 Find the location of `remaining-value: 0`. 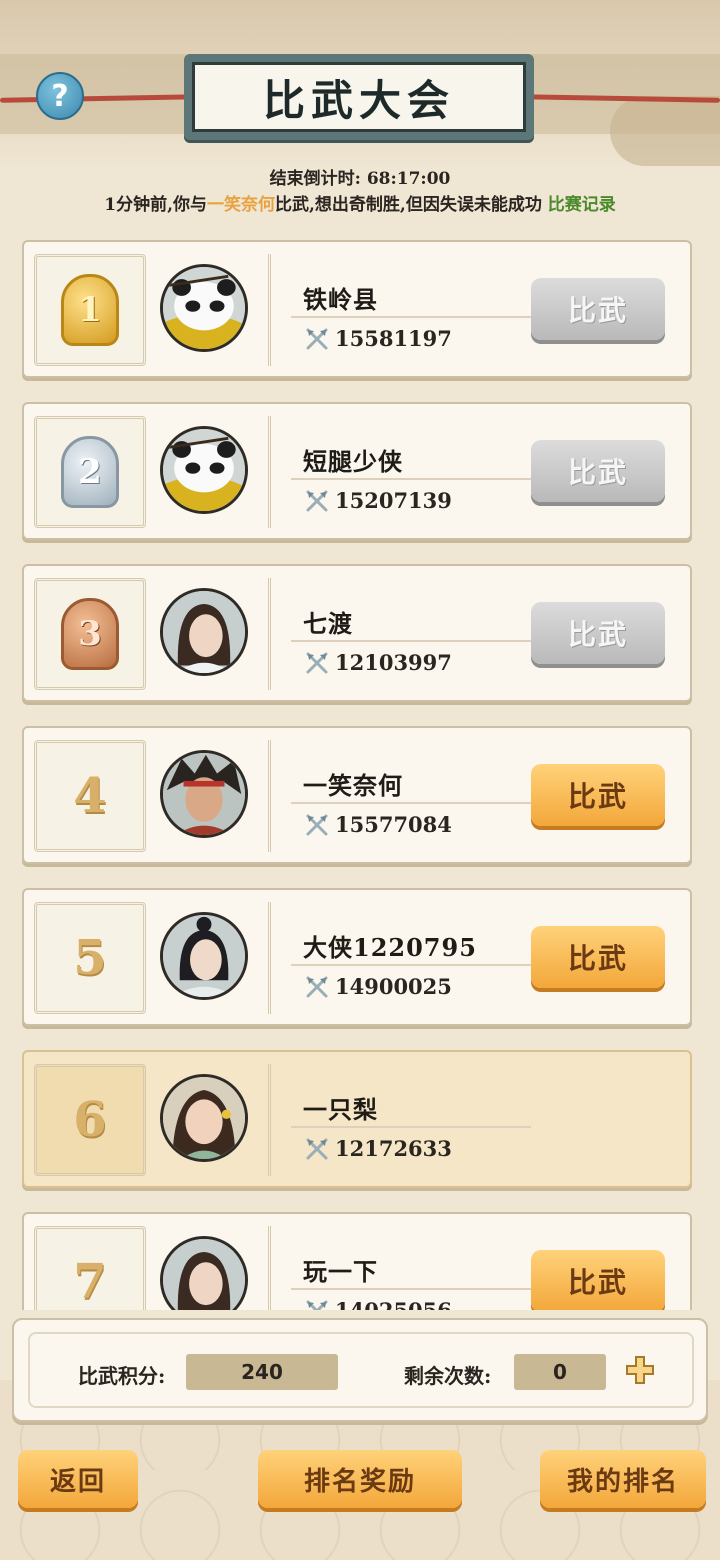

remaining-value: 0 is located at coordinates (560, 1372).